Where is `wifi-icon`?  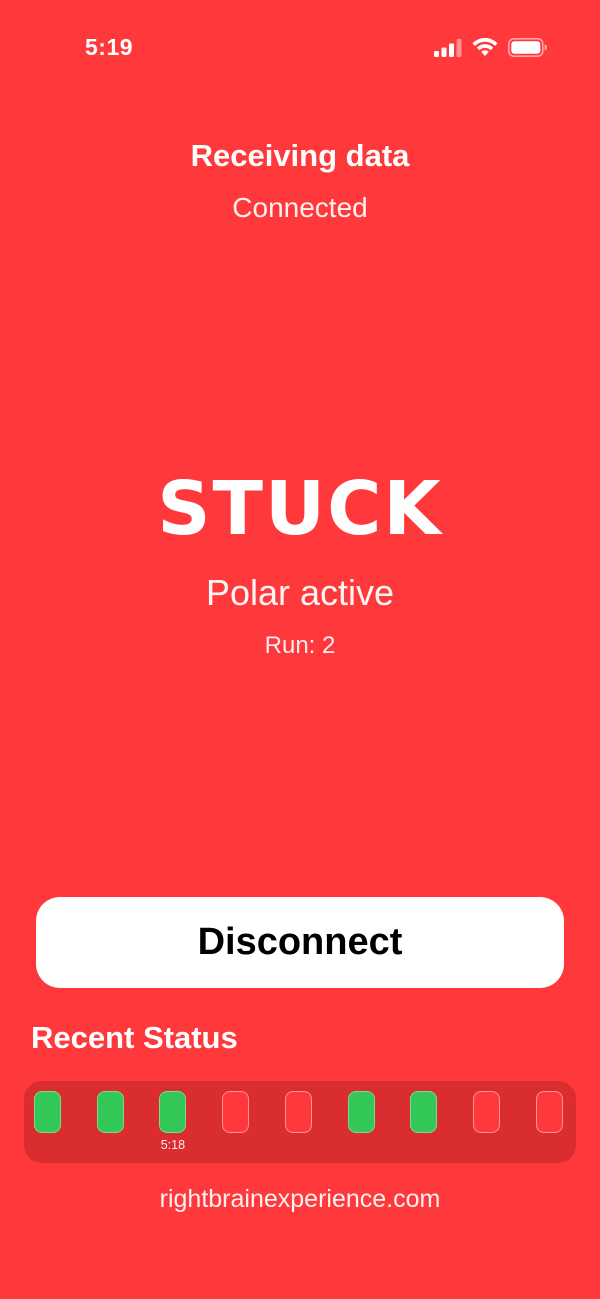
wifi-icon is located at coordinates (485, 47).